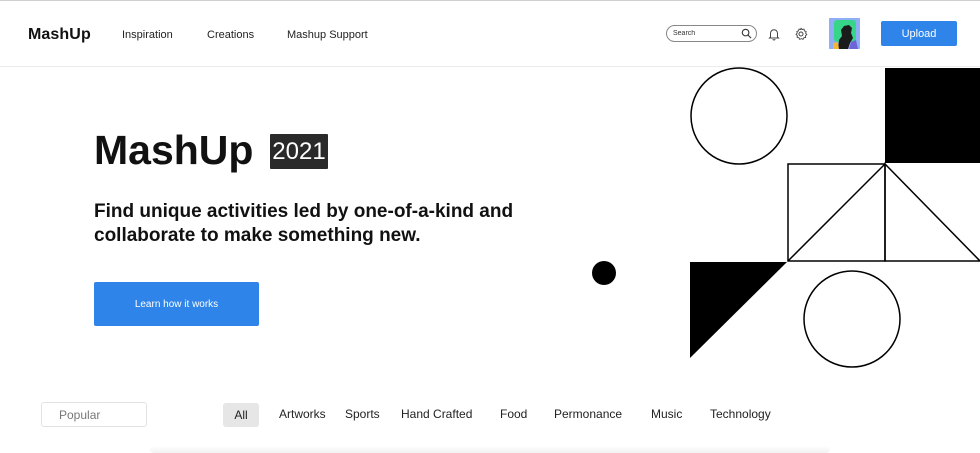 The height and width of the screenshot is (453, 980). I want to click on avatar-image, so click(844, 33).